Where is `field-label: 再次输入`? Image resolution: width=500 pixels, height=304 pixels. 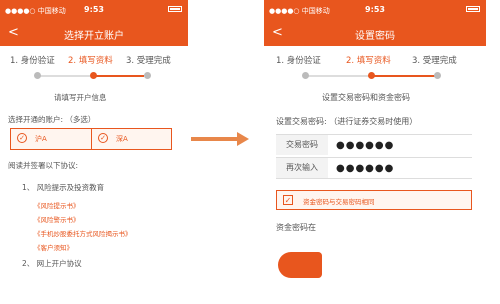 field-label: 再次输入 is located at coordinates (302, 168).